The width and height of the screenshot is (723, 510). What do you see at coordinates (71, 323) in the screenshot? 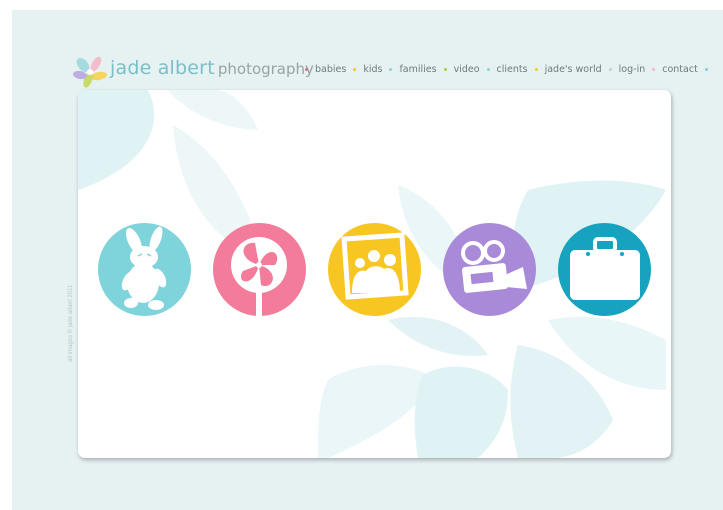
I see `copyright-credit: all images © jade albert 2011` at bounding box center [71, 323].